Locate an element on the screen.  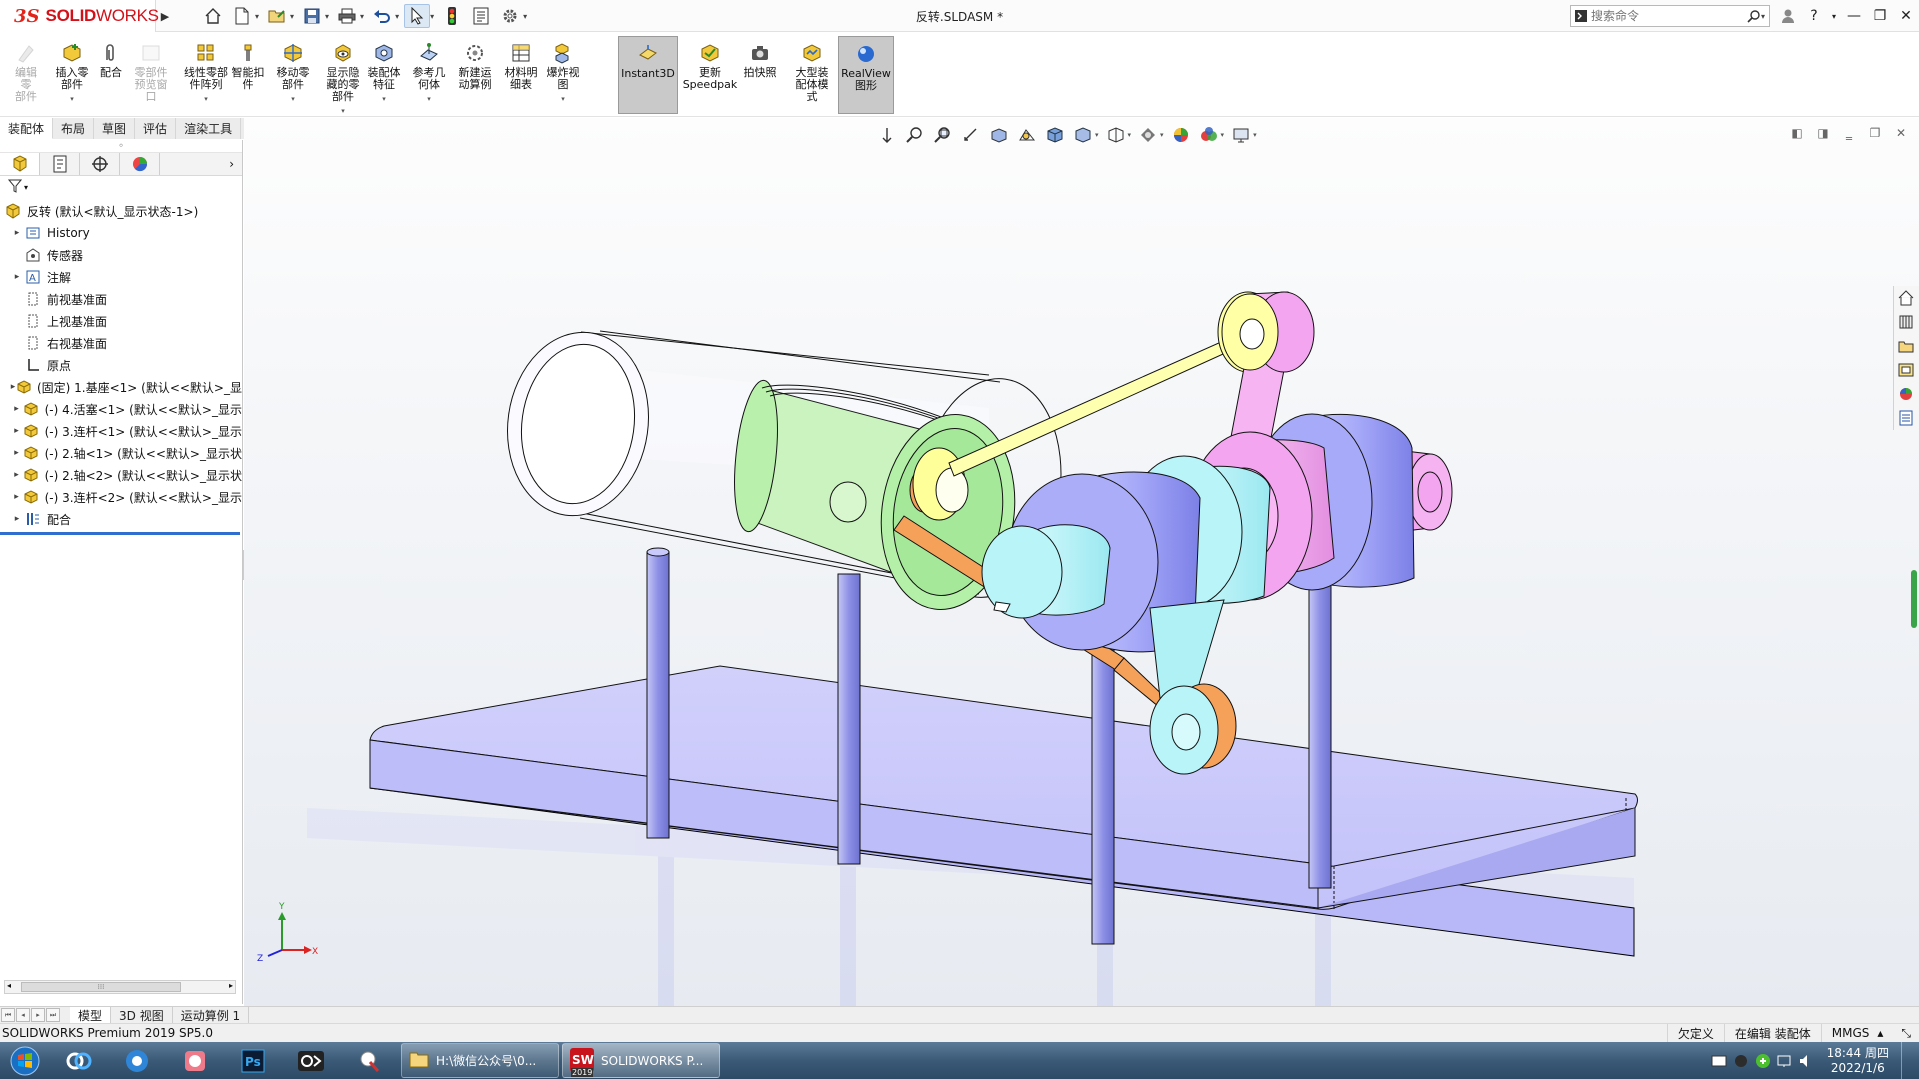
baidu-netdisk-icon is located at coordinates (79, 1060).